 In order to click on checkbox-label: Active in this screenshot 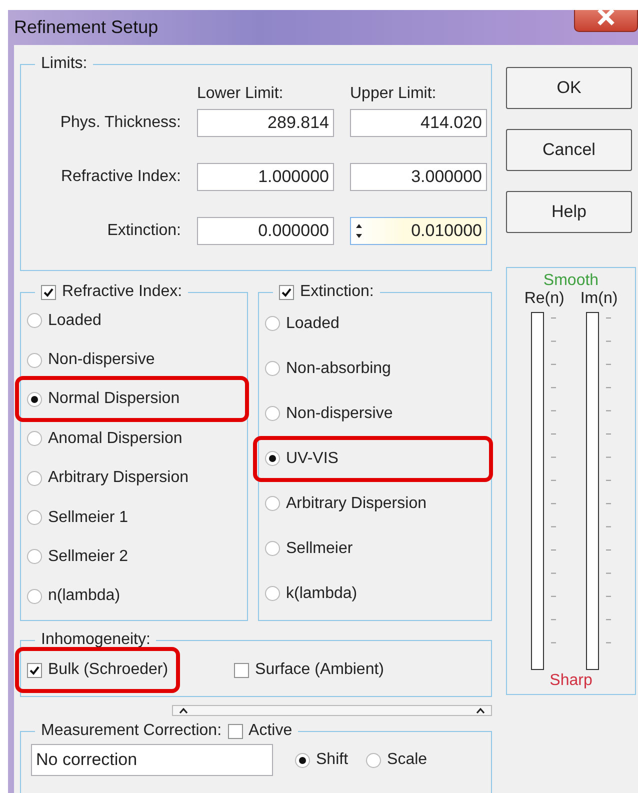, I will do `click(270, 731)`.